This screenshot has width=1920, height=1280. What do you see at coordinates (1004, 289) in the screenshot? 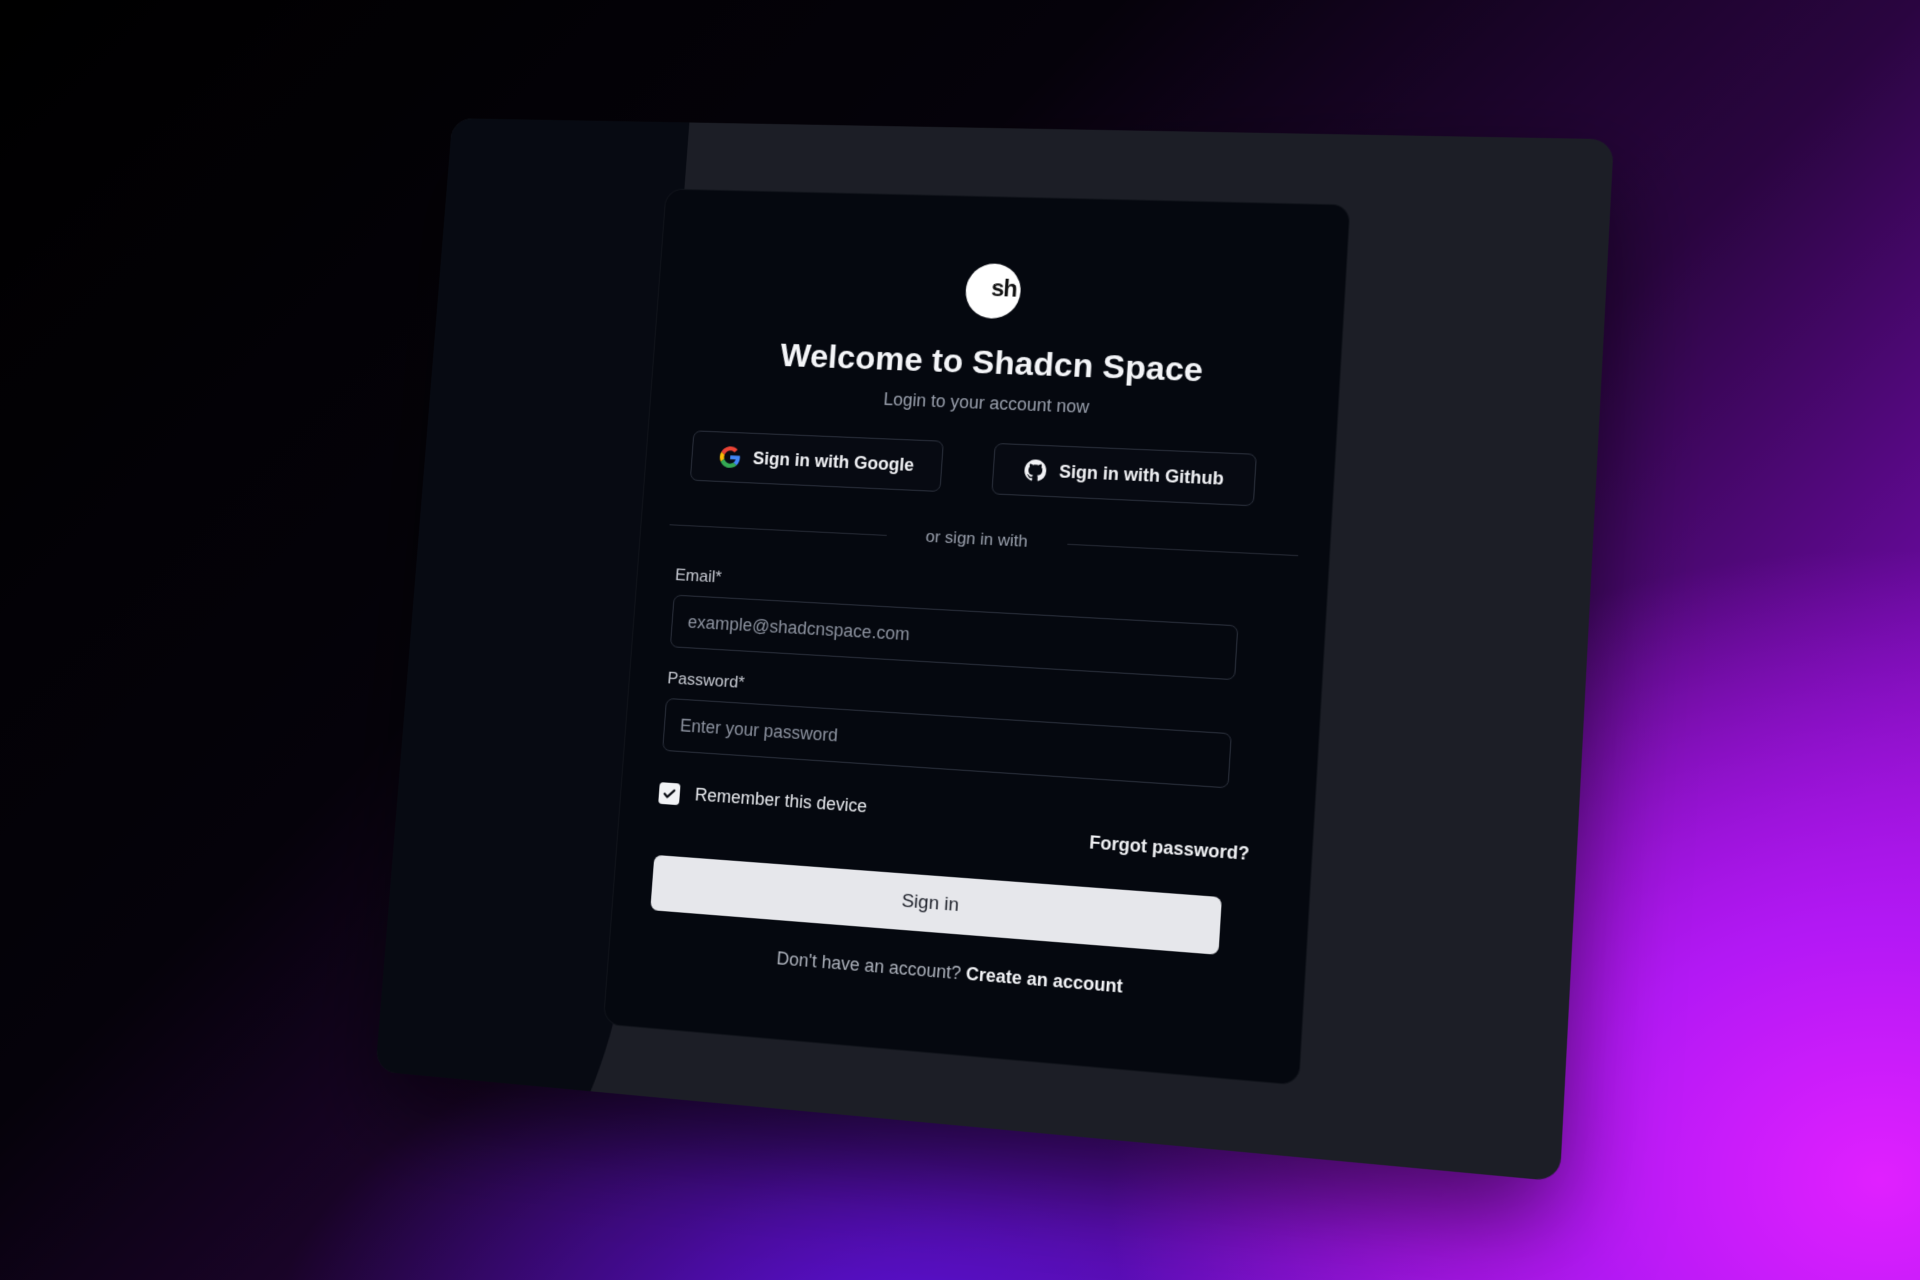
I see `brand-logo-text: sh` at bounding box center [1004, 289].